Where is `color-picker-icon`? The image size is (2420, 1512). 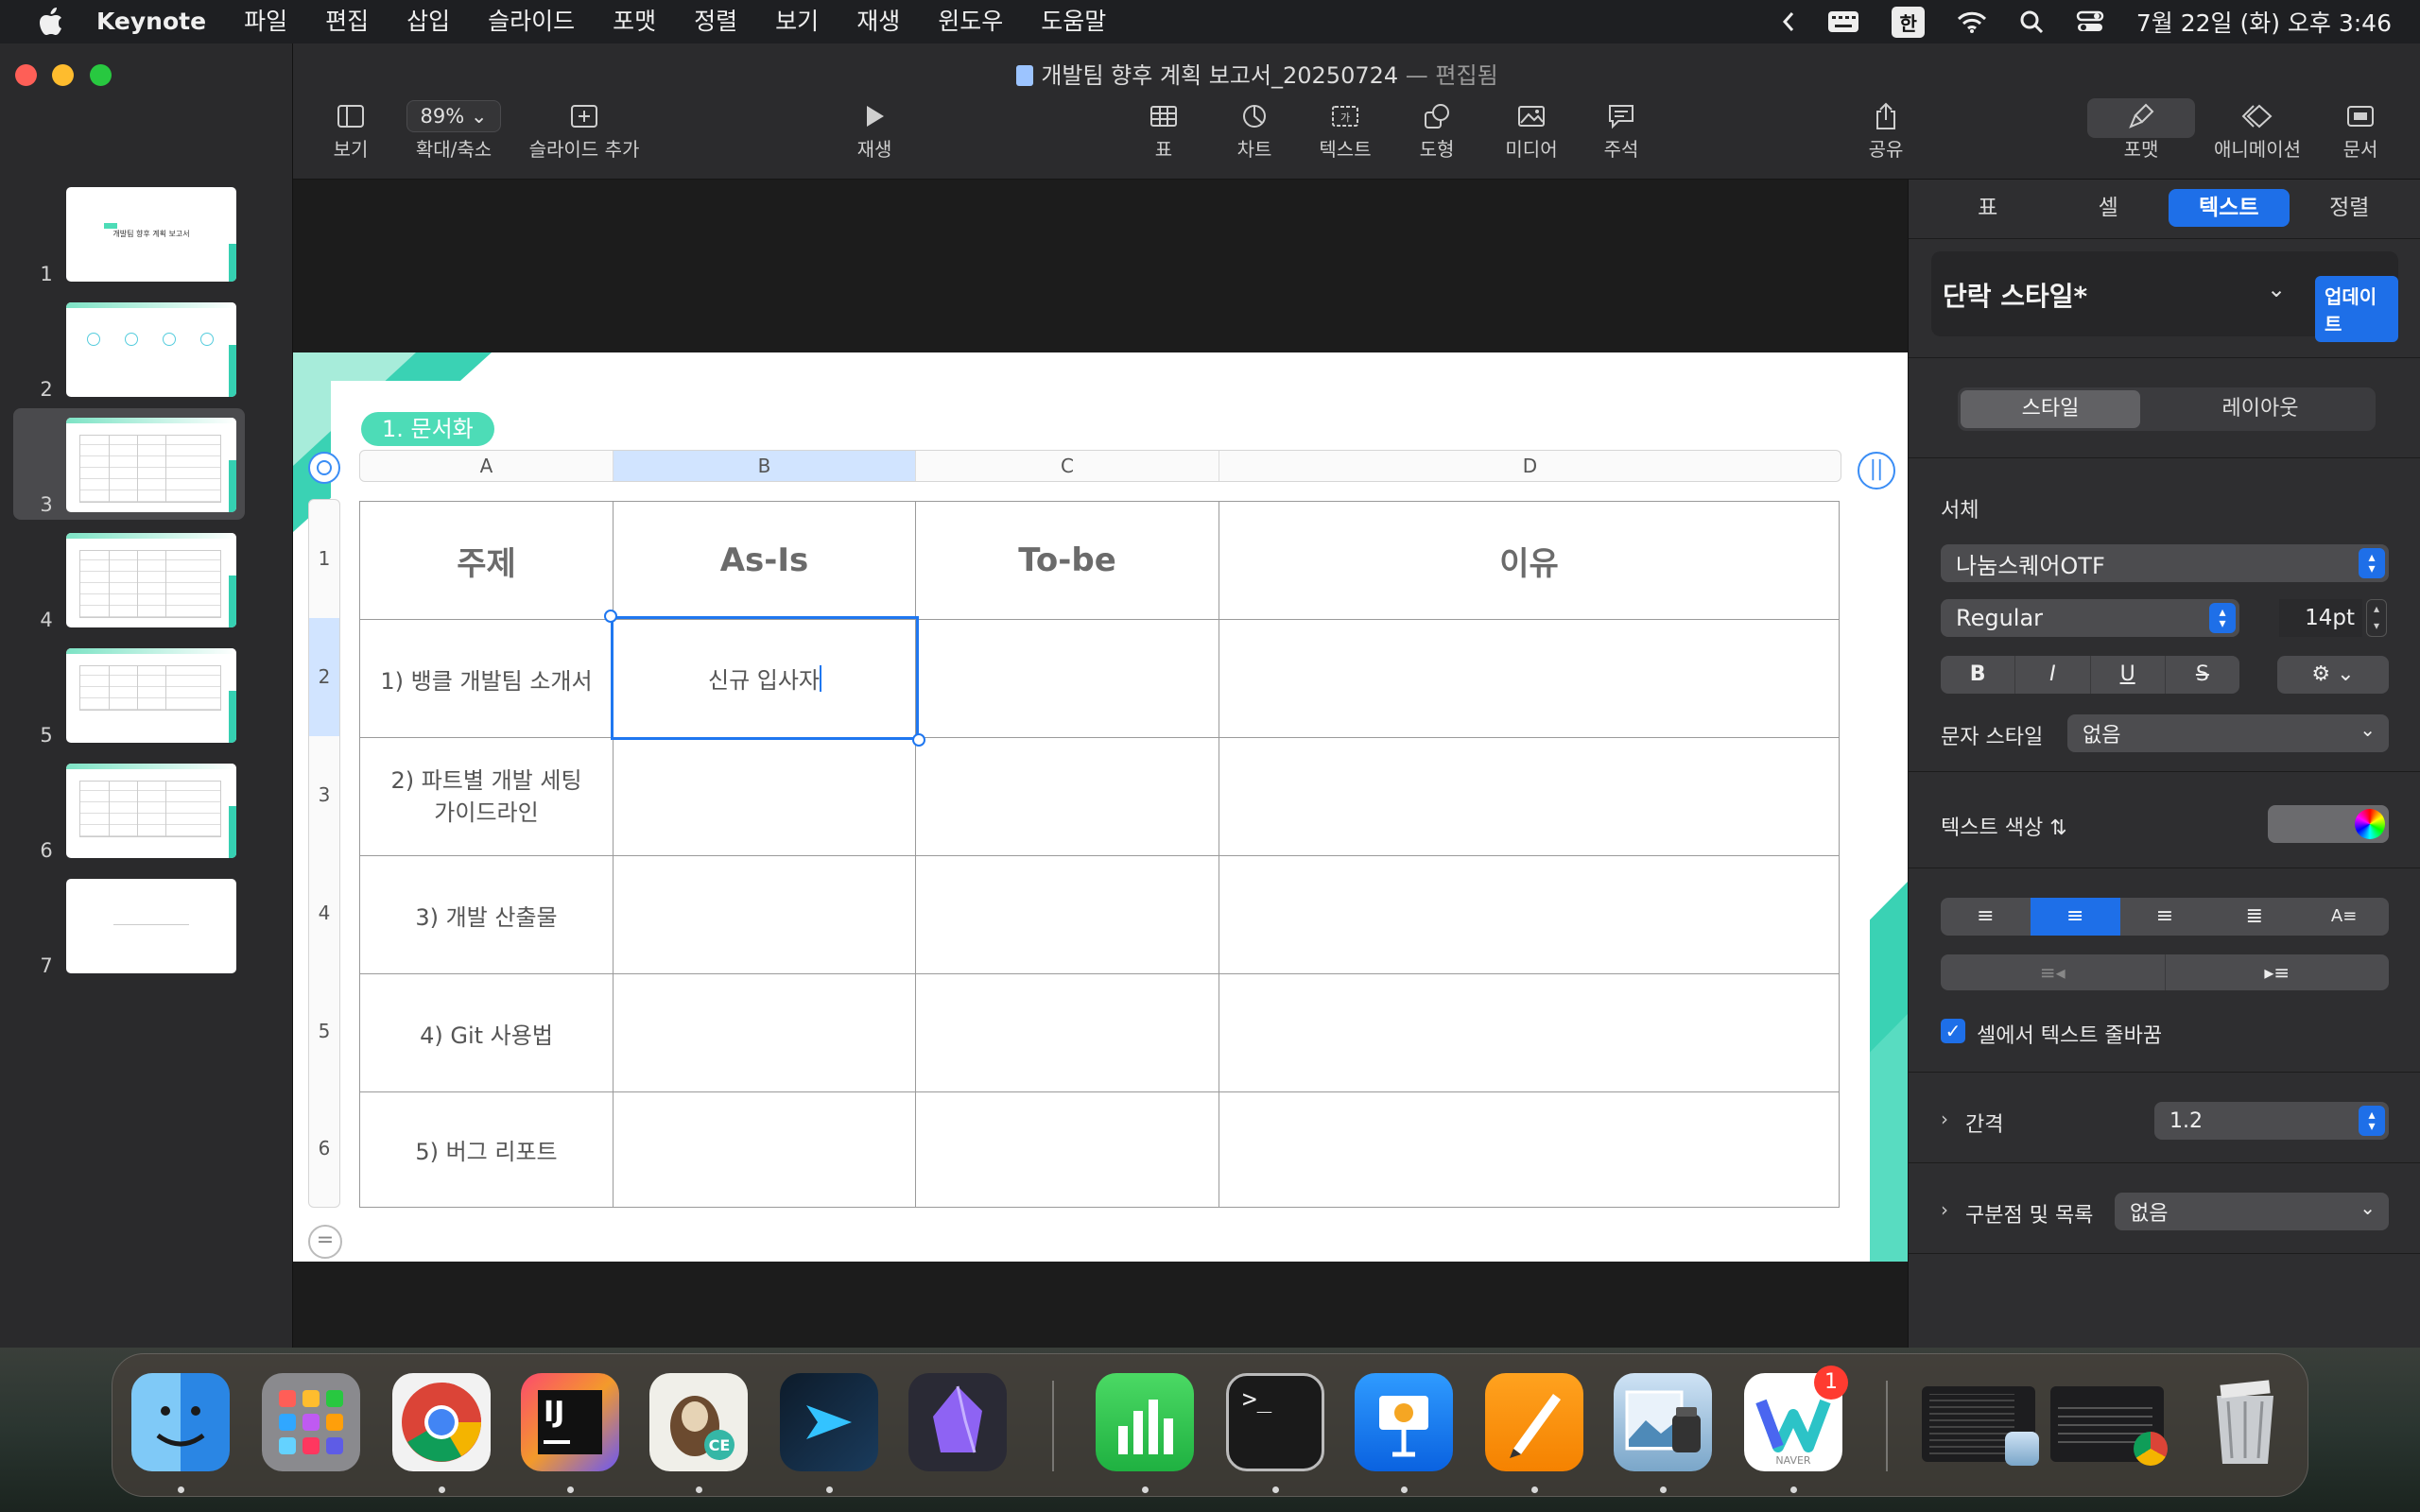 color-picker-icon is located at coordinates (2370, 824).